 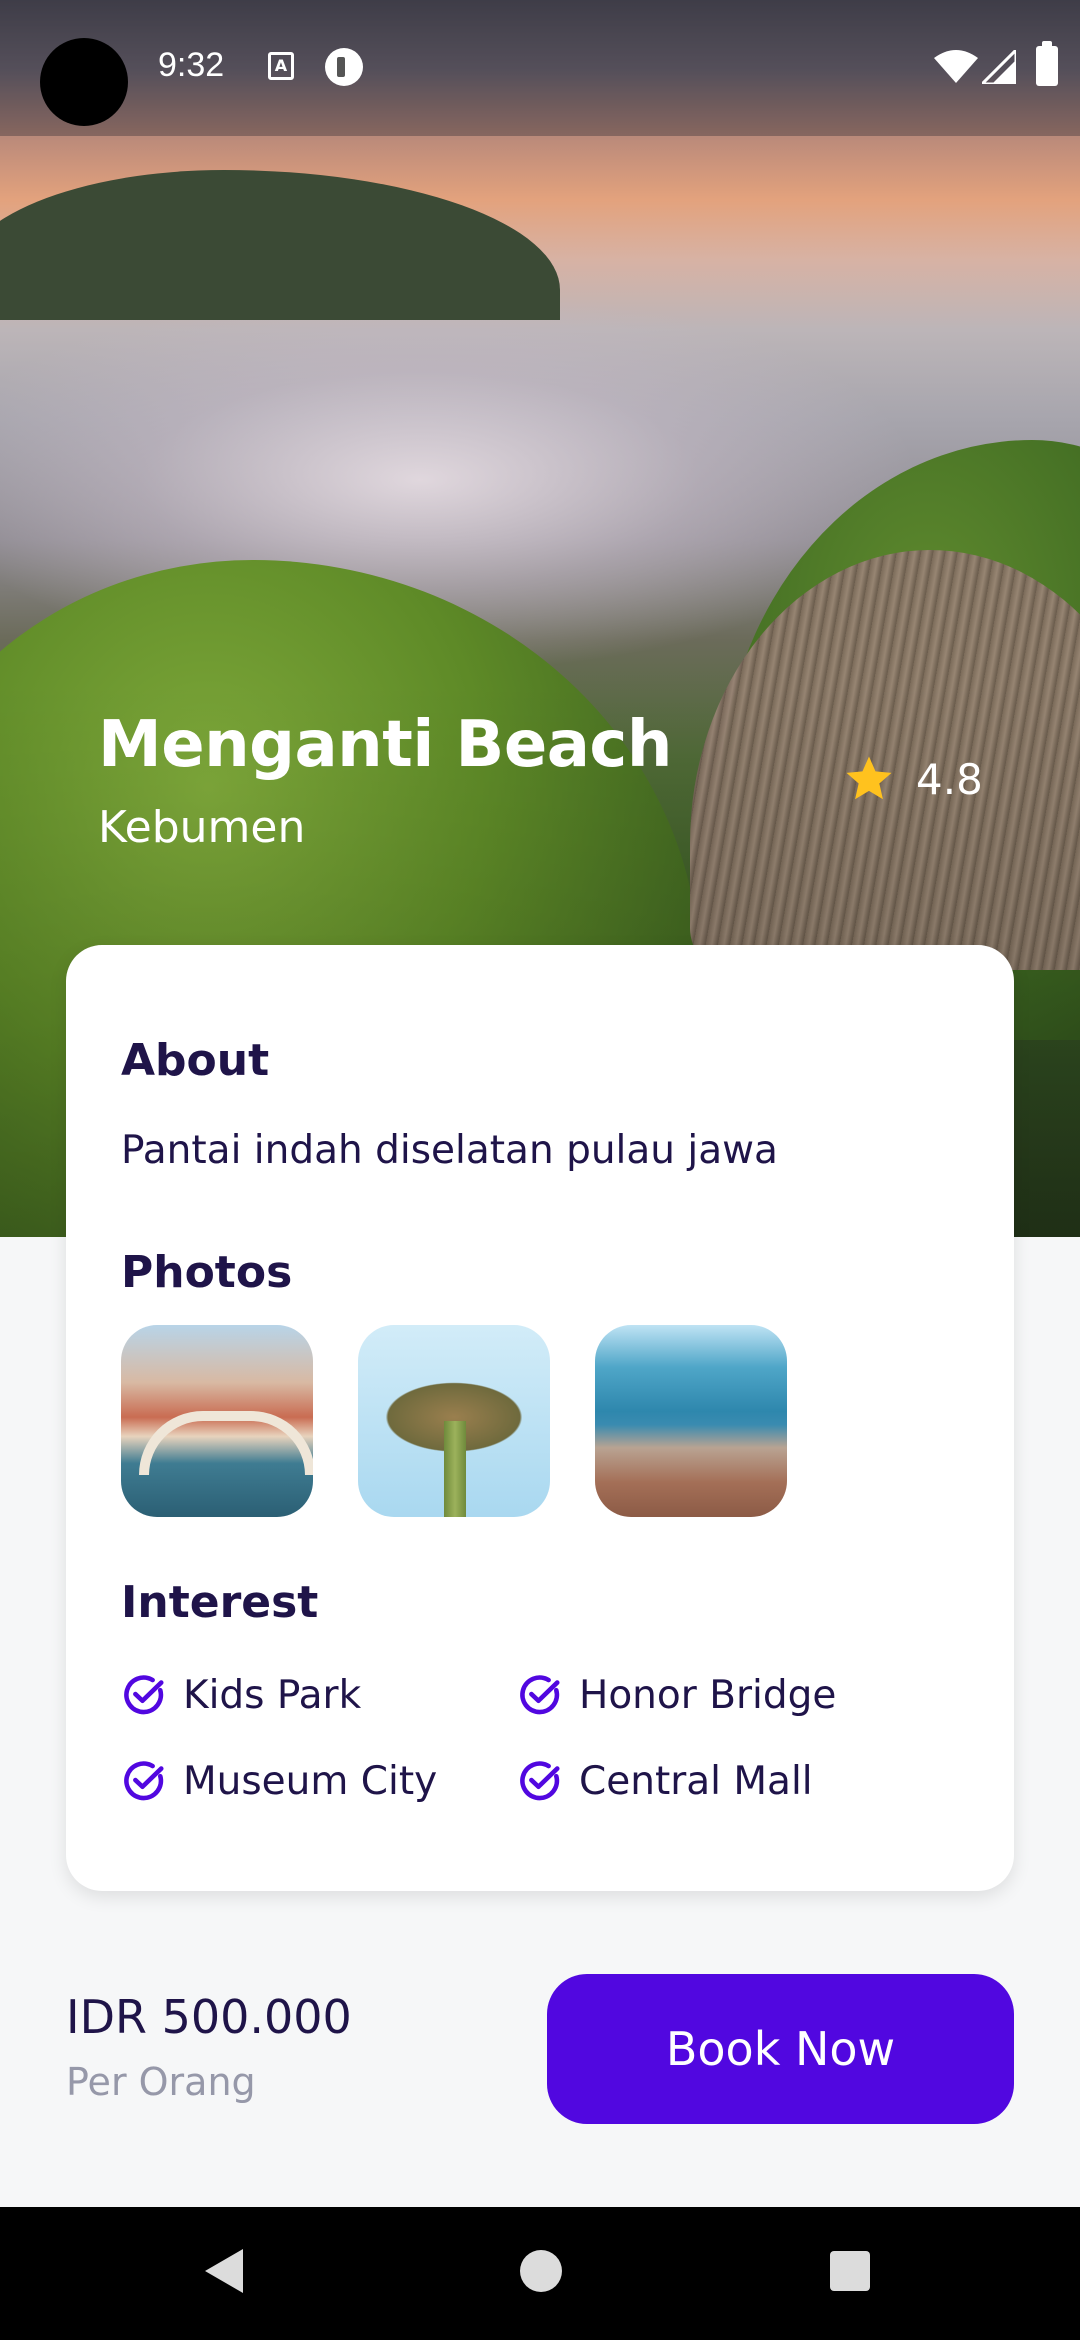 What do you see at coordinates (220, 1602) in the screenshot?
I see `interest-heading: Interest` at bounding box center [220, 1602].